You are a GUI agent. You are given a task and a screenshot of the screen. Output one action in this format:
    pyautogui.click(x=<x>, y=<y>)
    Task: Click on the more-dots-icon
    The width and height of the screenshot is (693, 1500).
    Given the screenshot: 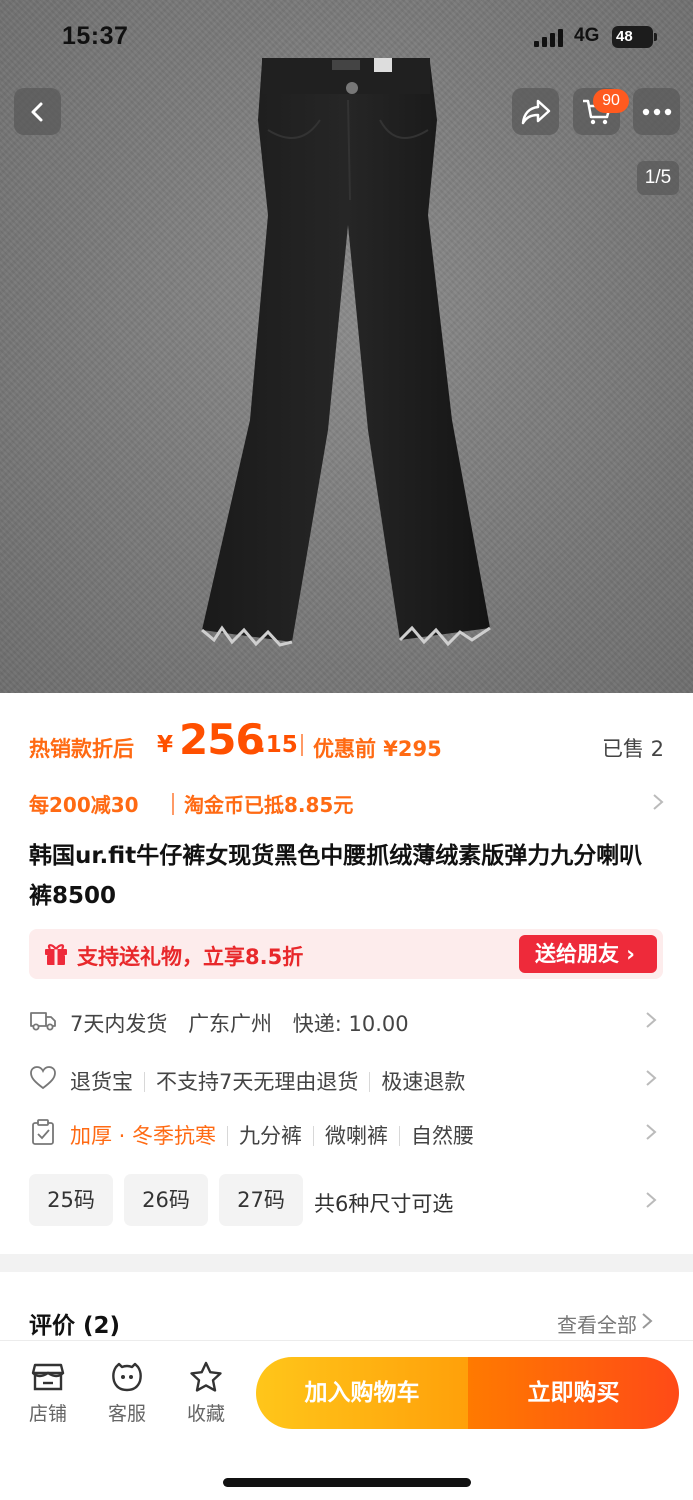 What is the action you would take?
    pyautogui.click(x=656, y=111)
    